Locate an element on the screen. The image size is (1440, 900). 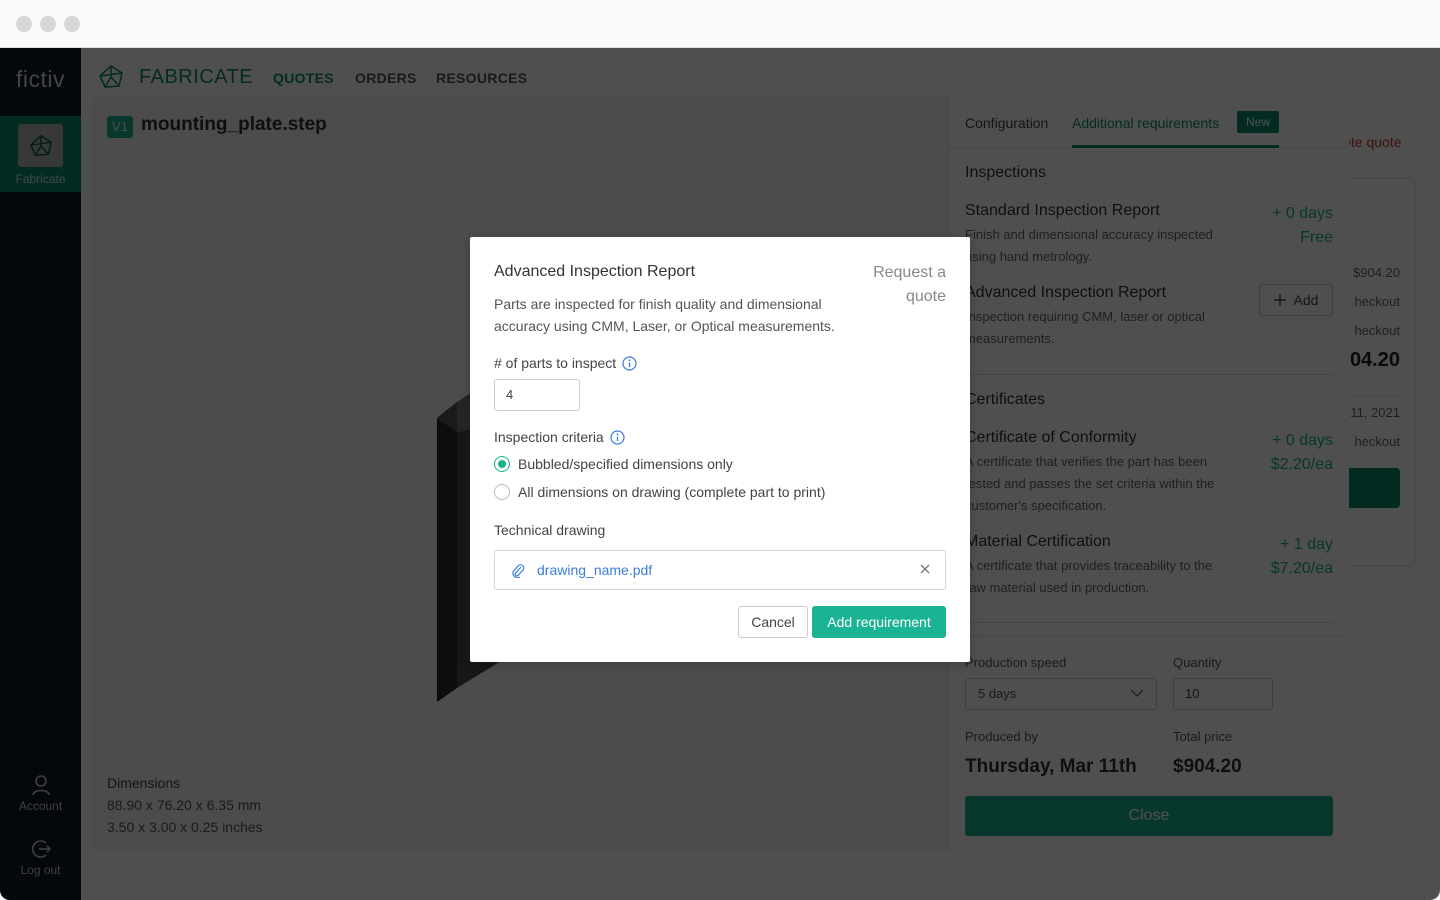
radio-unchecked is located at coordinates (502, 492).